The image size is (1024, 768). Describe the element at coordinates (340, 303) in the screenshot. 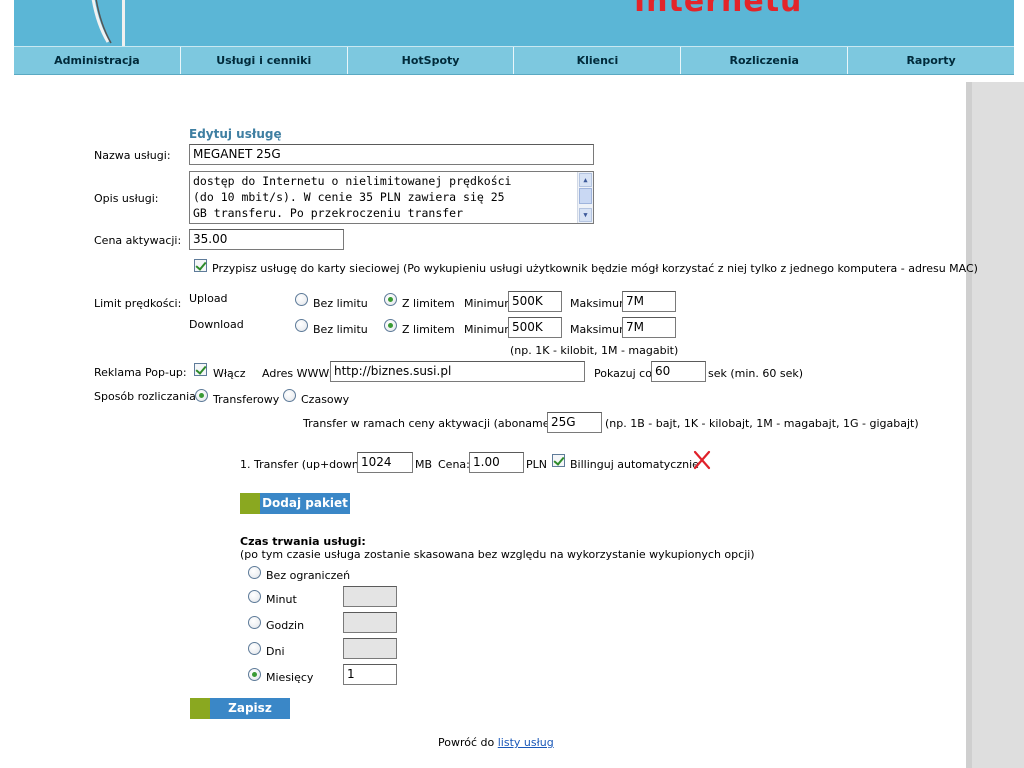

I see `upload-no-limit-label: Bez limitu` at that location.